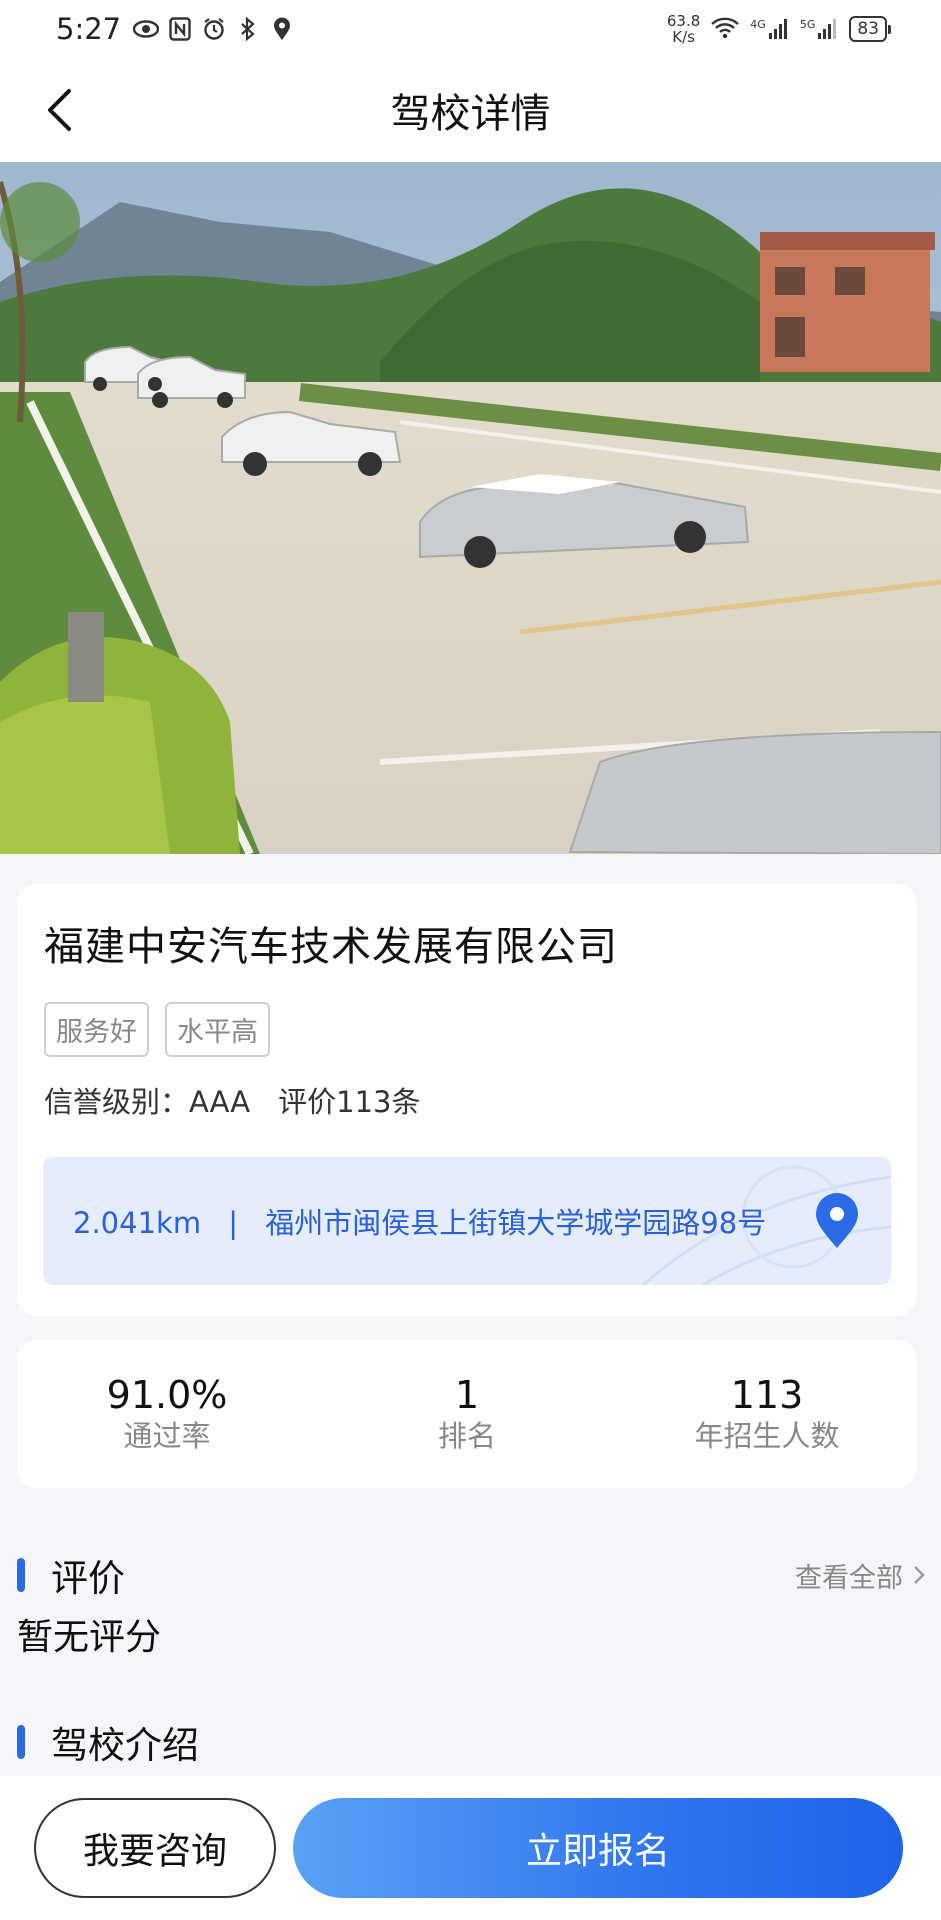 This screenshot has width=941, height=1920. Describe the element at coordinates (180, 29) in the screenshot. I see `nfc-icon` at that location.